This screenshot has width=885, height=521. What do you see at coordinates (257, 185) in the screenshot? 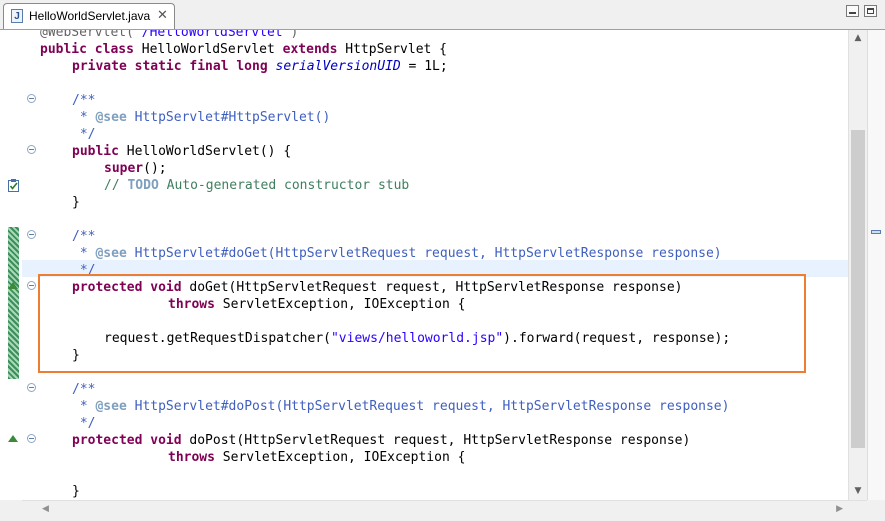
I see `code-line: // TODO Auto-generated constructor stub` at bounding box center [257, 185].